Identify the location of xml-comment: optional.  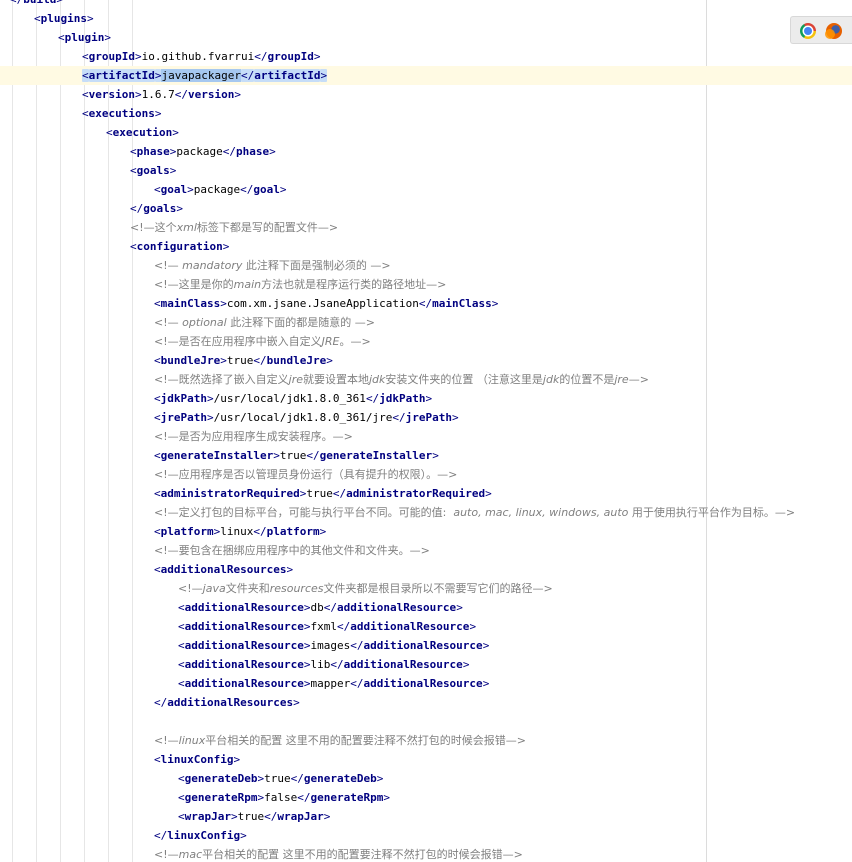
(204, 322).